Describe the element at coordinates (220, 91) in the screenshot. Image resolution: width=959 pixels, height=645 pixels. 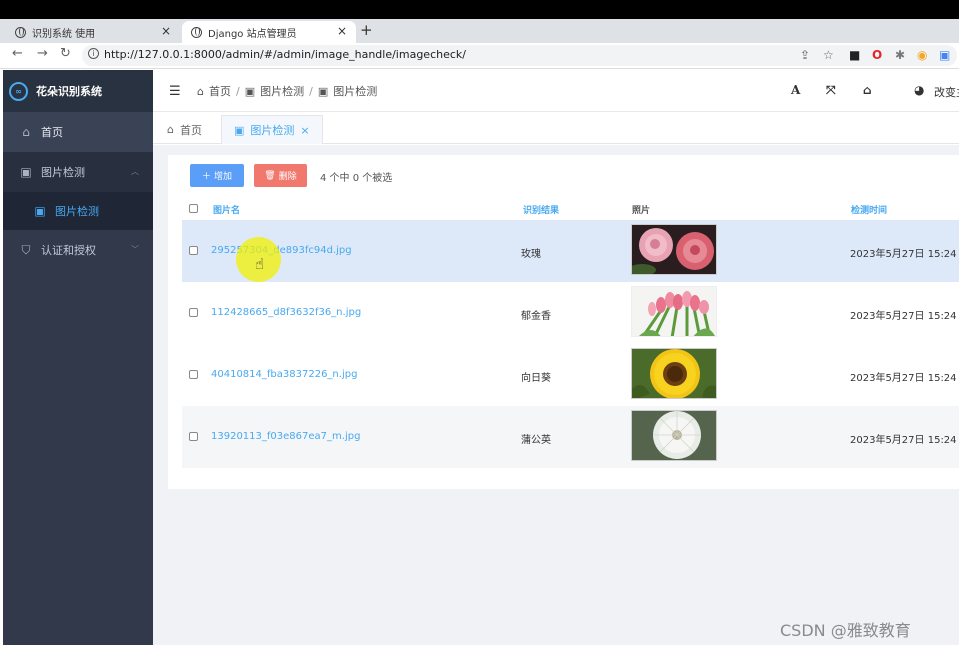
I see `breadcrumb-item-home: 首页` at that location.